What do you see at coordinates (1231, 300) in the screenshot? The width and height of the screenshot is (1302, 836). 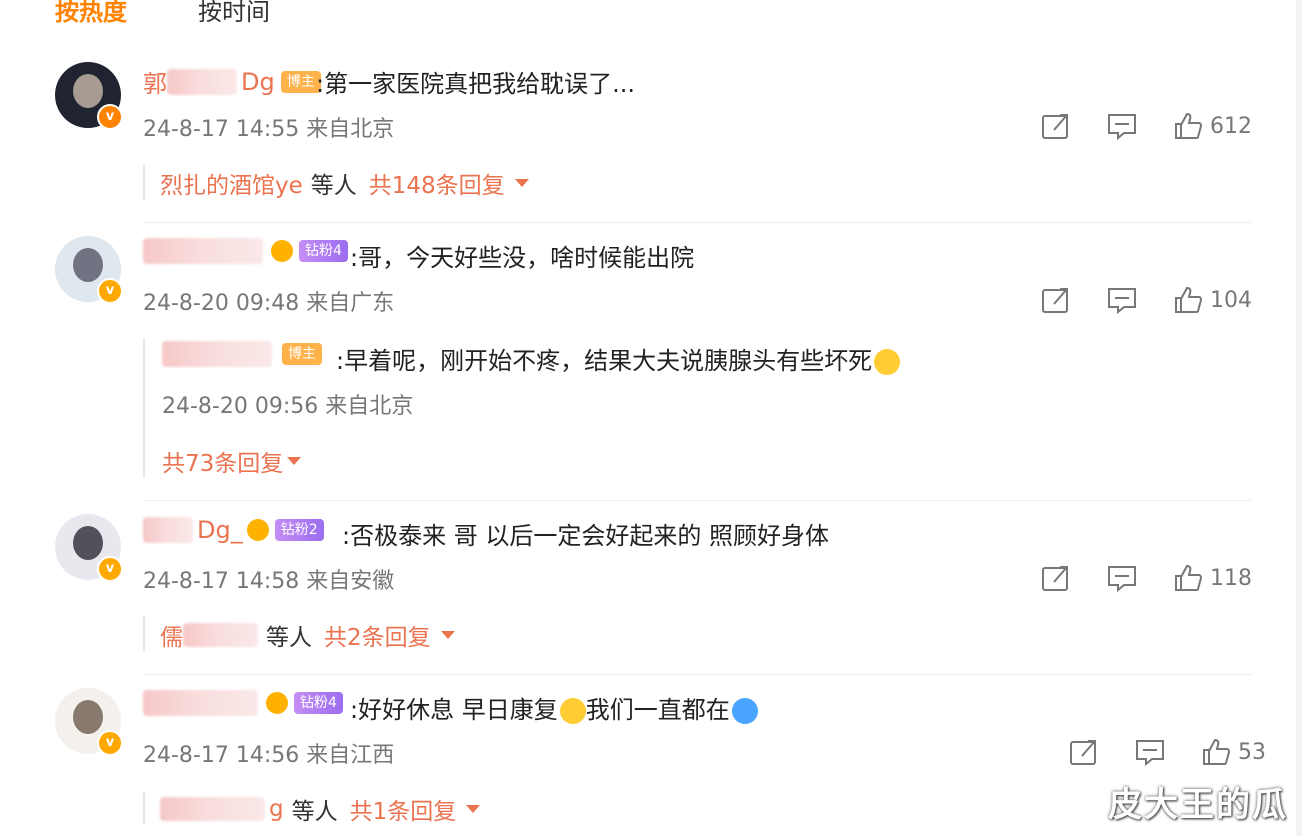 I see `like-count: 104` at bounding box center [1231, 300].